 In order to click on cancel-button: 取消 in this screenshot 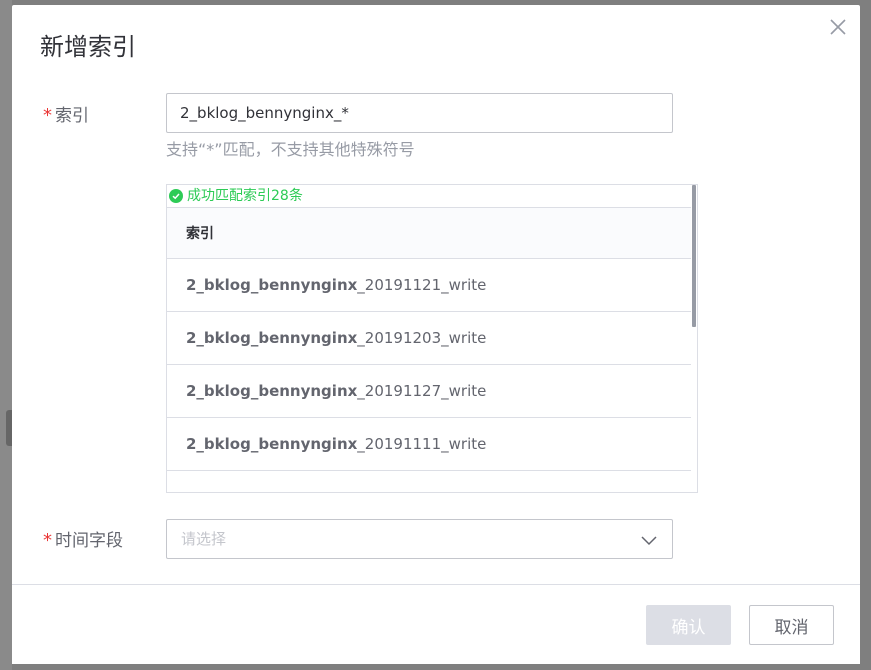, I will do `click(791, 625)`.